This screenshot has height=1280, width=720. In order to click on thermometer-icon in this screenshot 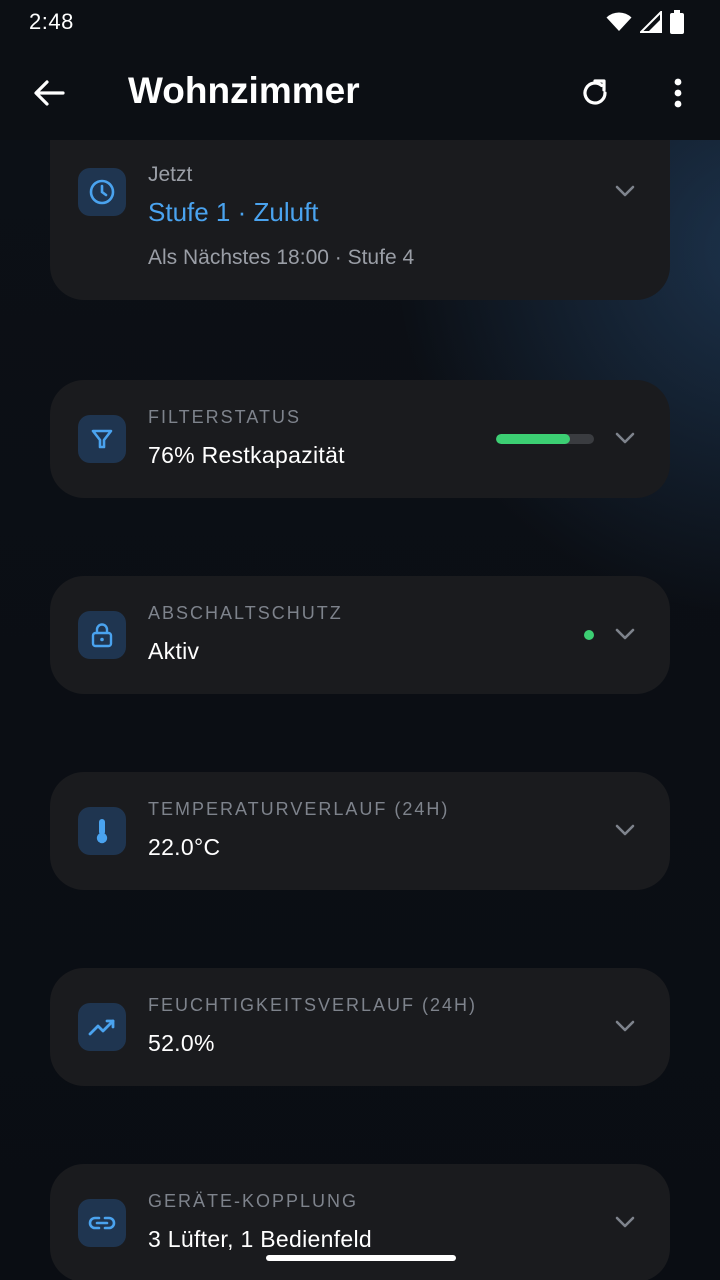, I will do `click(102, 831)`.